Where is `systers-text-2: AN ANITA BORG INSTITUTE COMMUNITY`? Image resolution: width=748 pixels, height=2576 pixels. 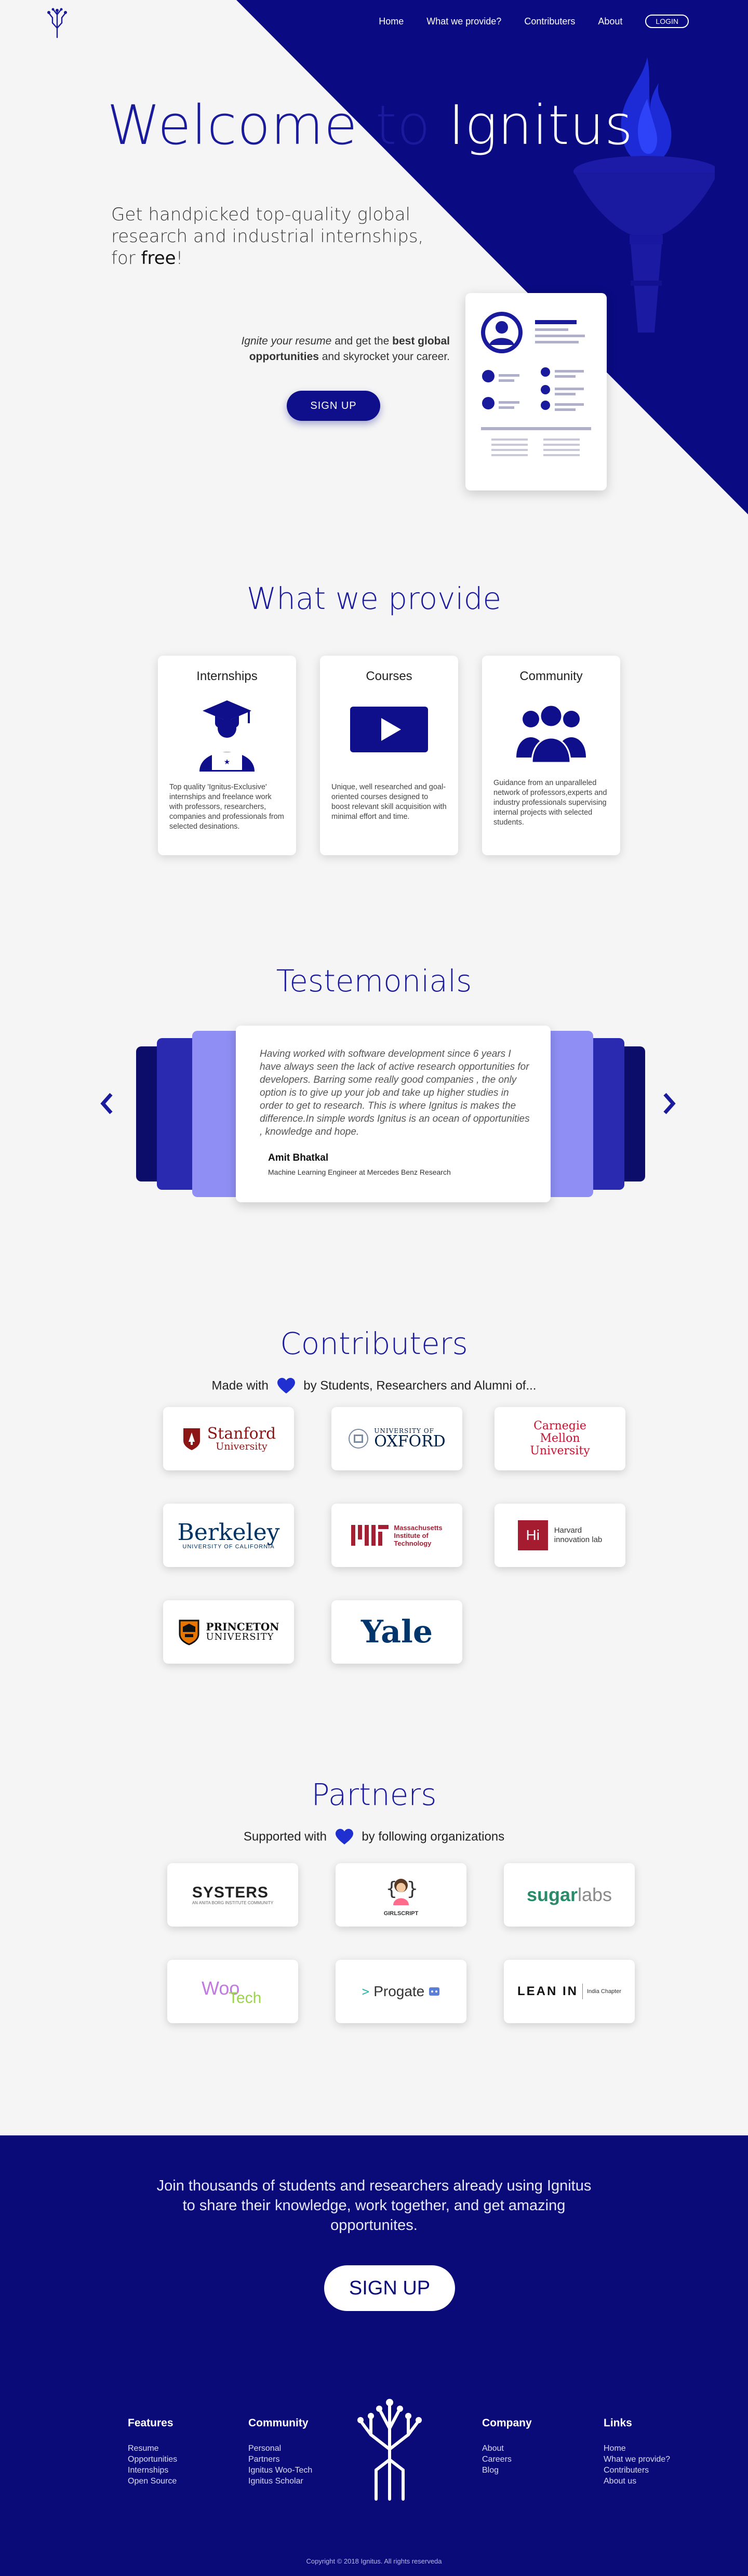 systers-text-2: AN ANITA BORG INSTITUTE COMMUNITY is located at coordinates (233, 1904).